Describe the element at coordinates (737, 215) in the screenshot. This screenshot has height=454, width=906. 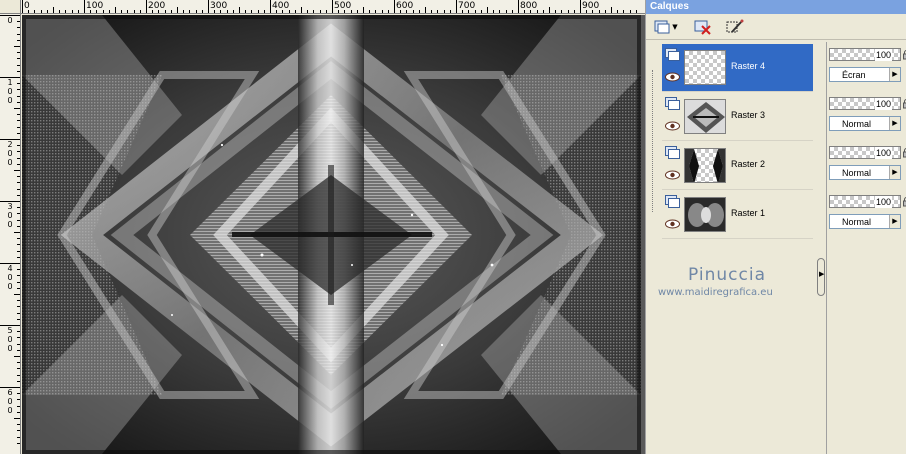
I see `layer-row-raster-1: Raster 1` at that location.